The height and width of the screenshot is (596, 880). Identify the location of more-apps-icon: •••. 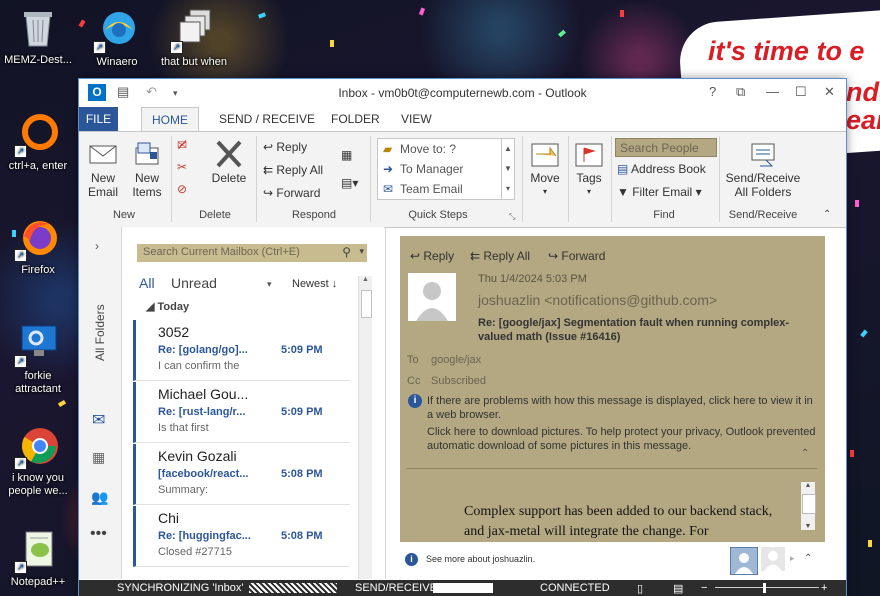
(98, 534).